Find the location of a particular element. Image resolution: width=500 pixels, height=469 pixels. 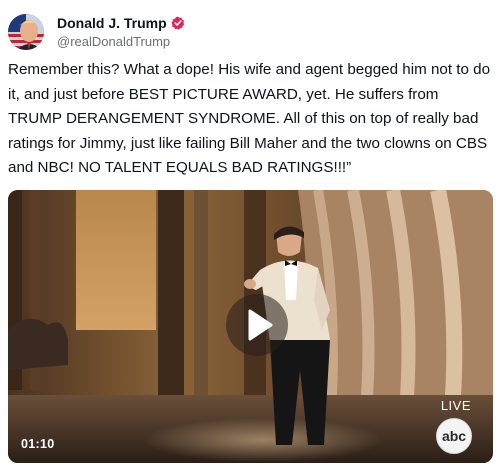

network-logo-text: abc is located at coordinates (454, 436).